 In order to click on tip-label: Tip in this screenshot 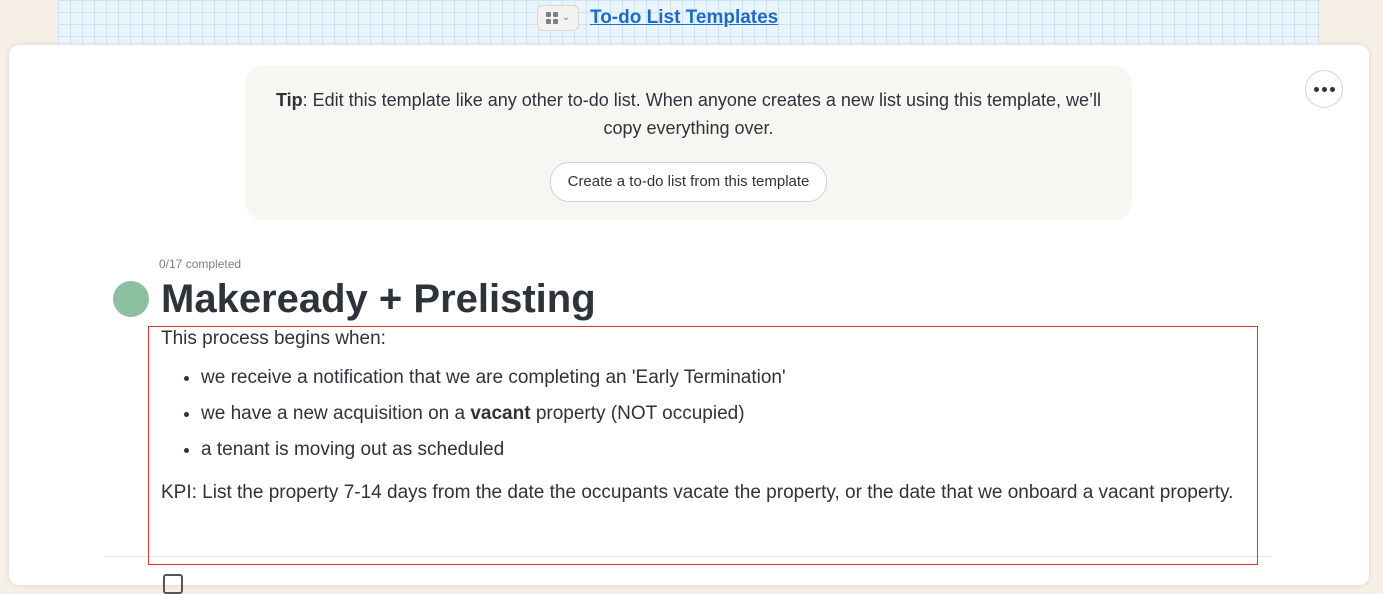, I will do `click(289, 100)`.